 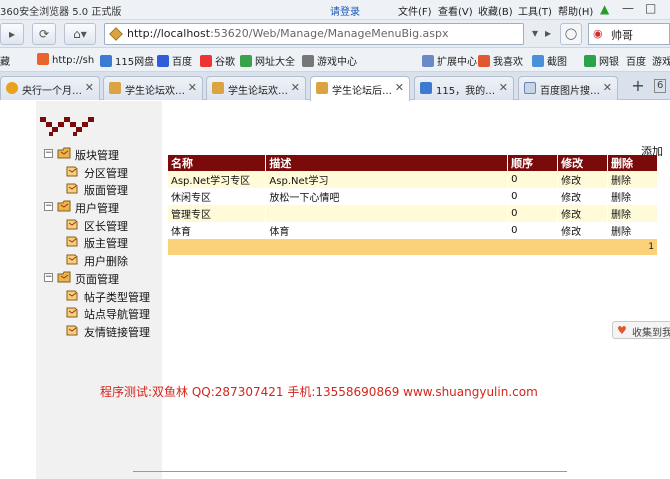 I want to click on column-header: 顺序, so click(x=533, y=163).